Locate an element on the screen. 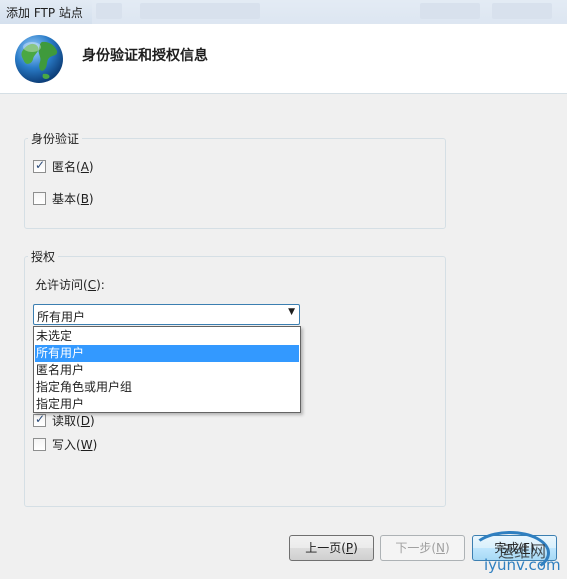 Image resolution: width=567 pixels, height=579 pixels. basic-checkbox: 基本(B) is located at coordinates (63, 198).